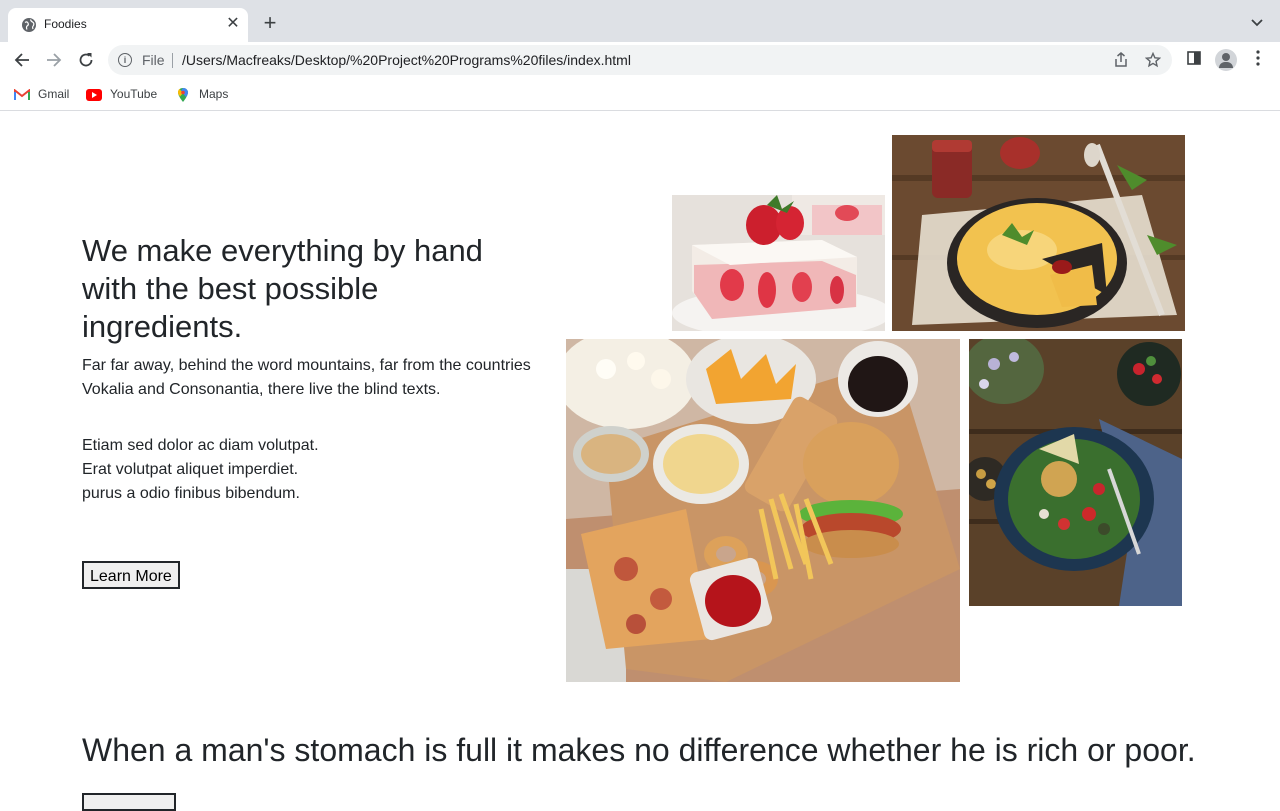 This screenshot has width=1280, height=811. Describe the element at coordinates (190, 469) in the screenshot. I see `hero-line: Erat volutpat aliquet imperdiet.` at that location.